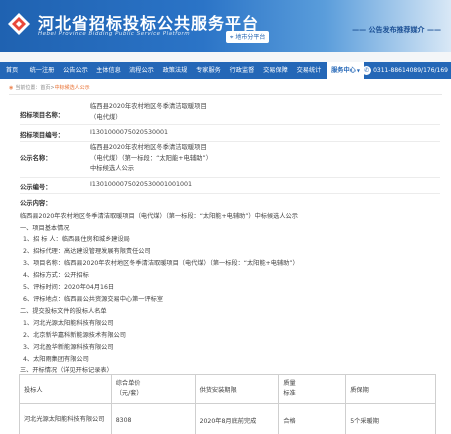 The image size is (451, 434). Describe the element at coordinates (141, 70) in the screenshot. I see `nav-item-process: 流程公示` at that location.